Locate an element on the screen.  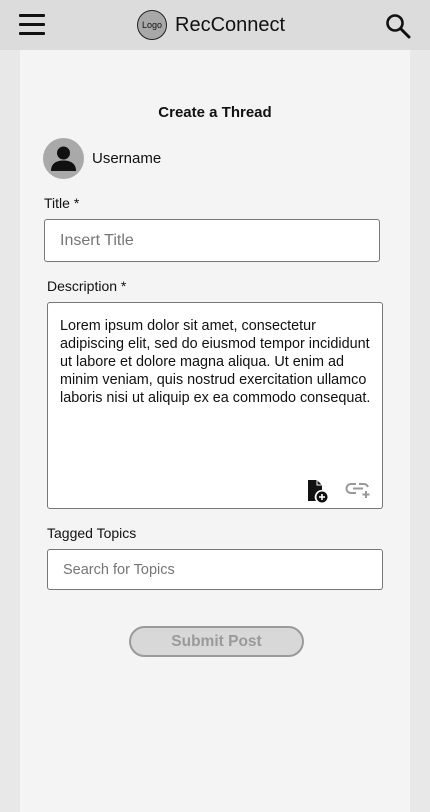
page-title: Create a Thread is located at coordinates (215, 112).